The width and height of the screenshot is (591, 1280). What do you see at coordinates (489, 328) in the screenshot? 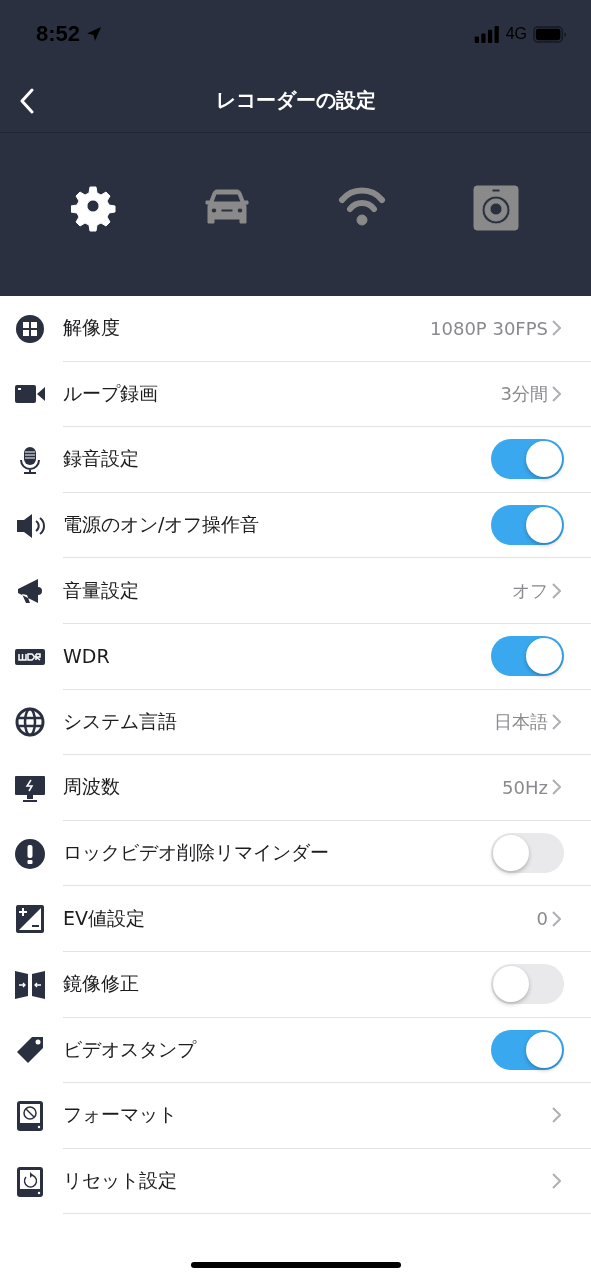
I see `setting-value: 1080P 30FPS` at bounding box center [489, 328].